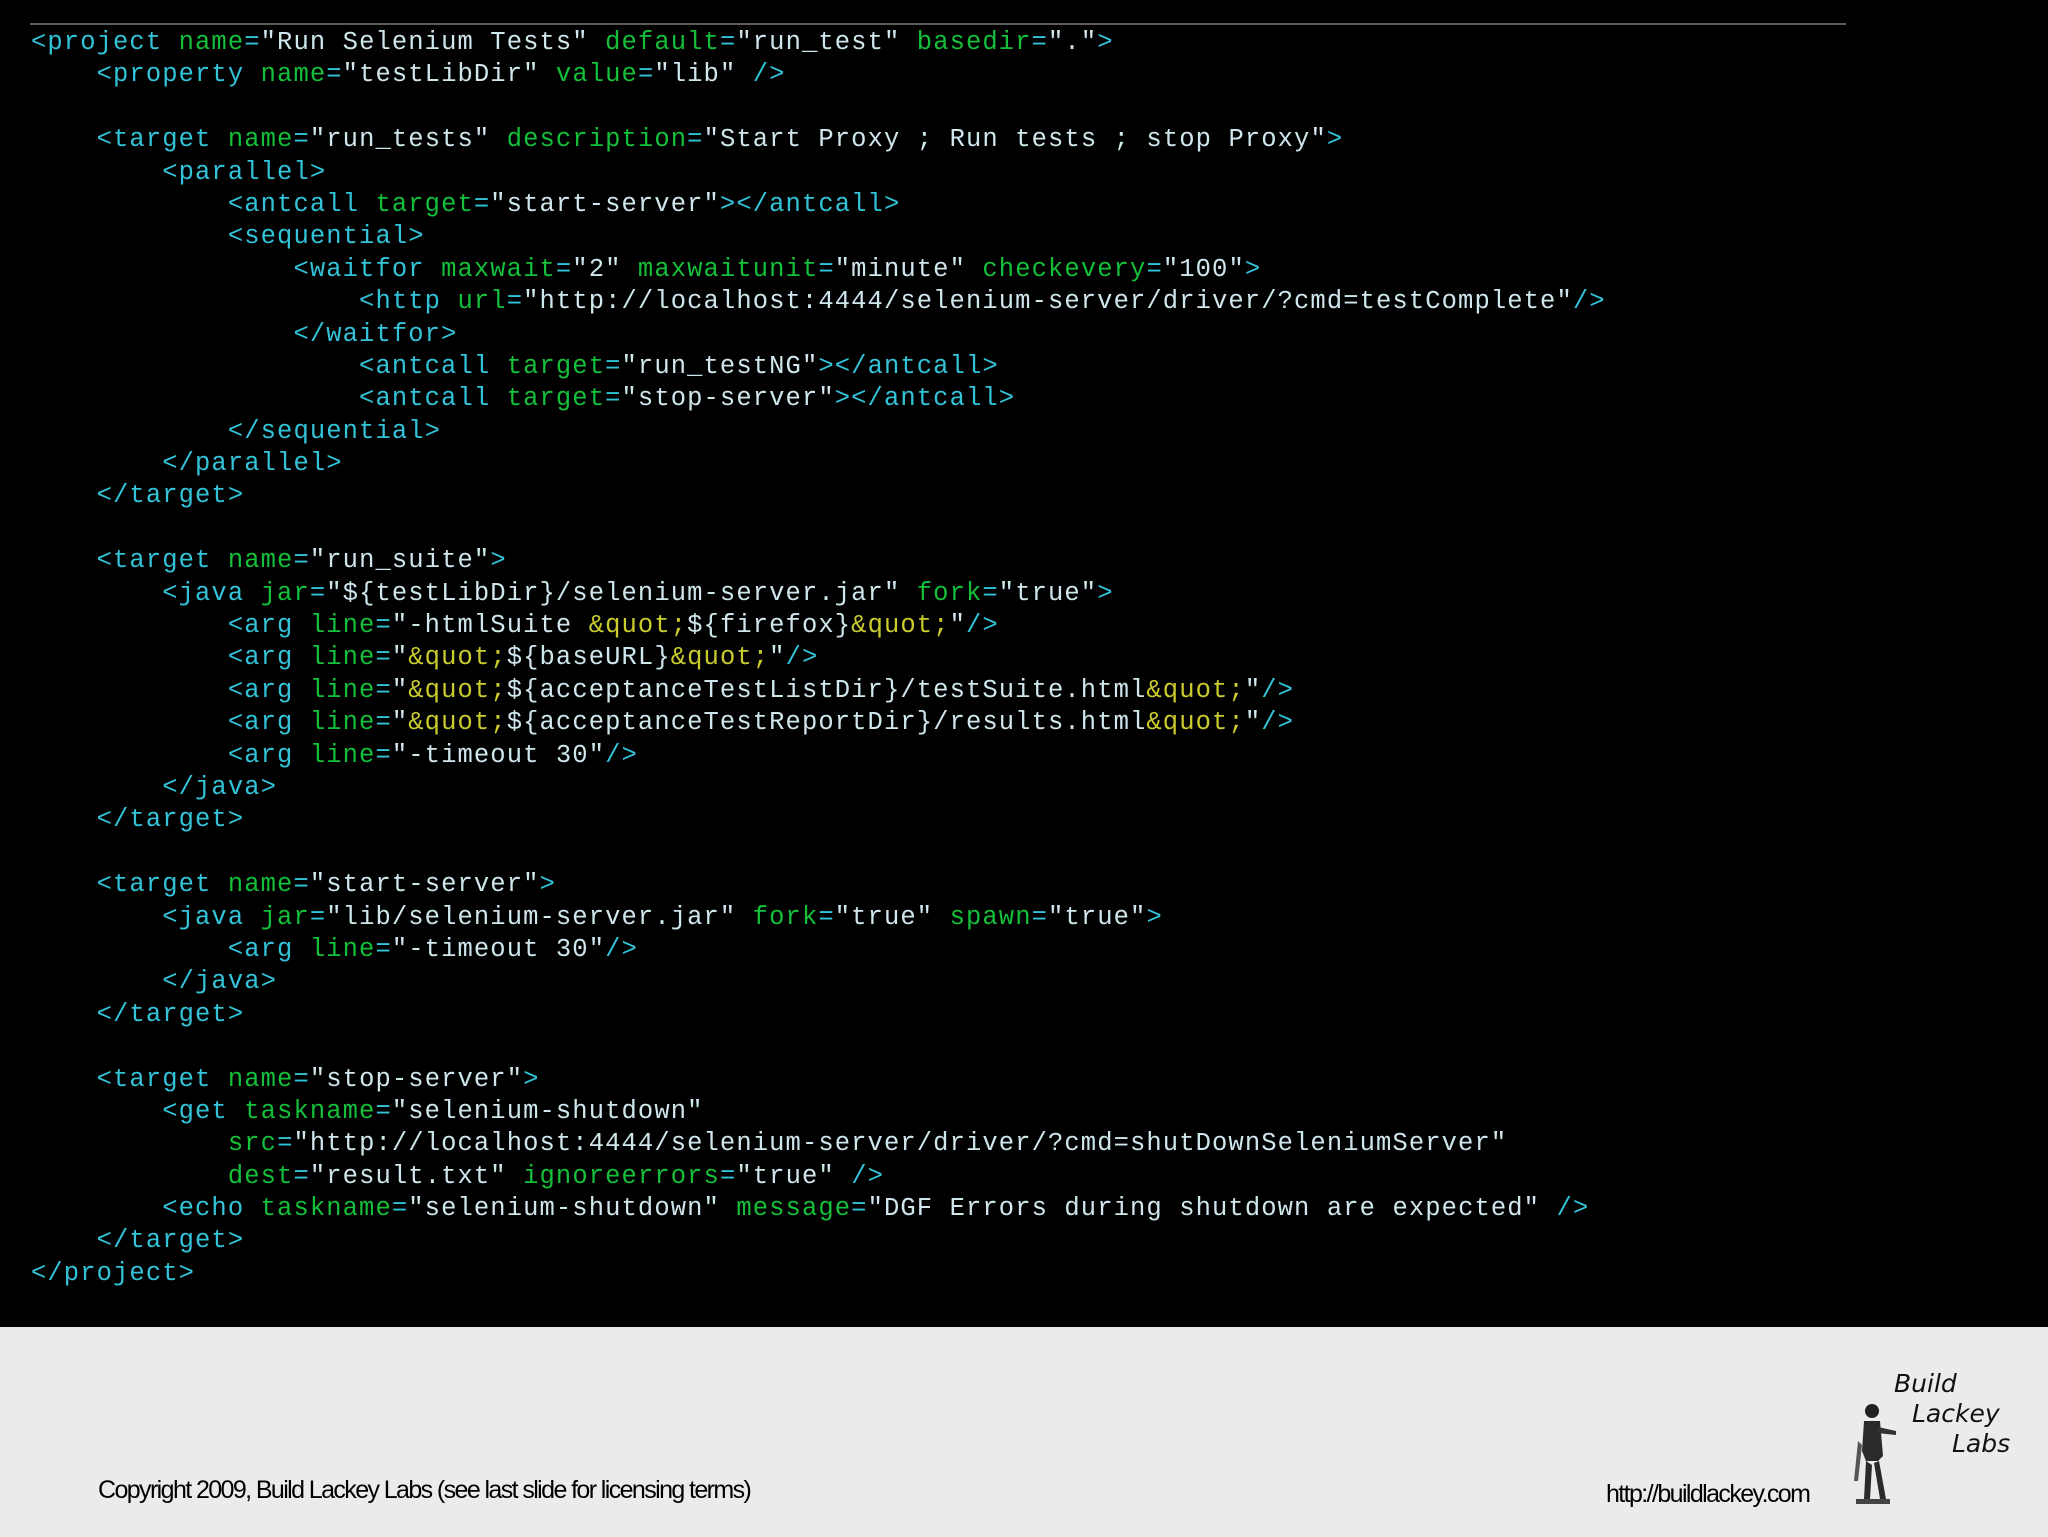  I want to click on code-string-token: "2", so click(597, 269).